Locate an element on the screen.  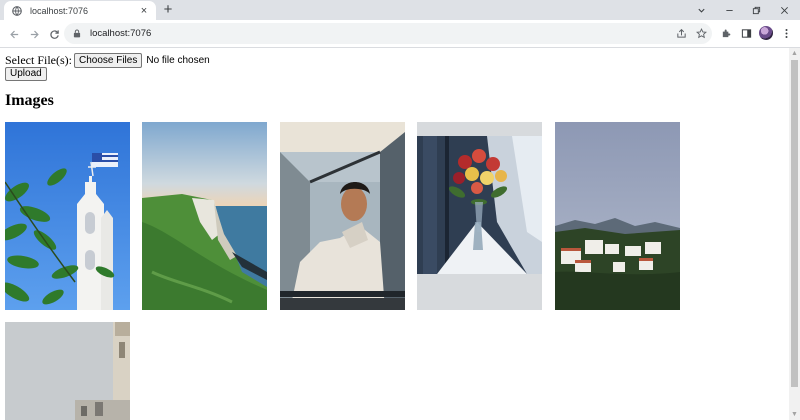
tab-strip: localhost:7076 × + is located at coordinates (400, 10).